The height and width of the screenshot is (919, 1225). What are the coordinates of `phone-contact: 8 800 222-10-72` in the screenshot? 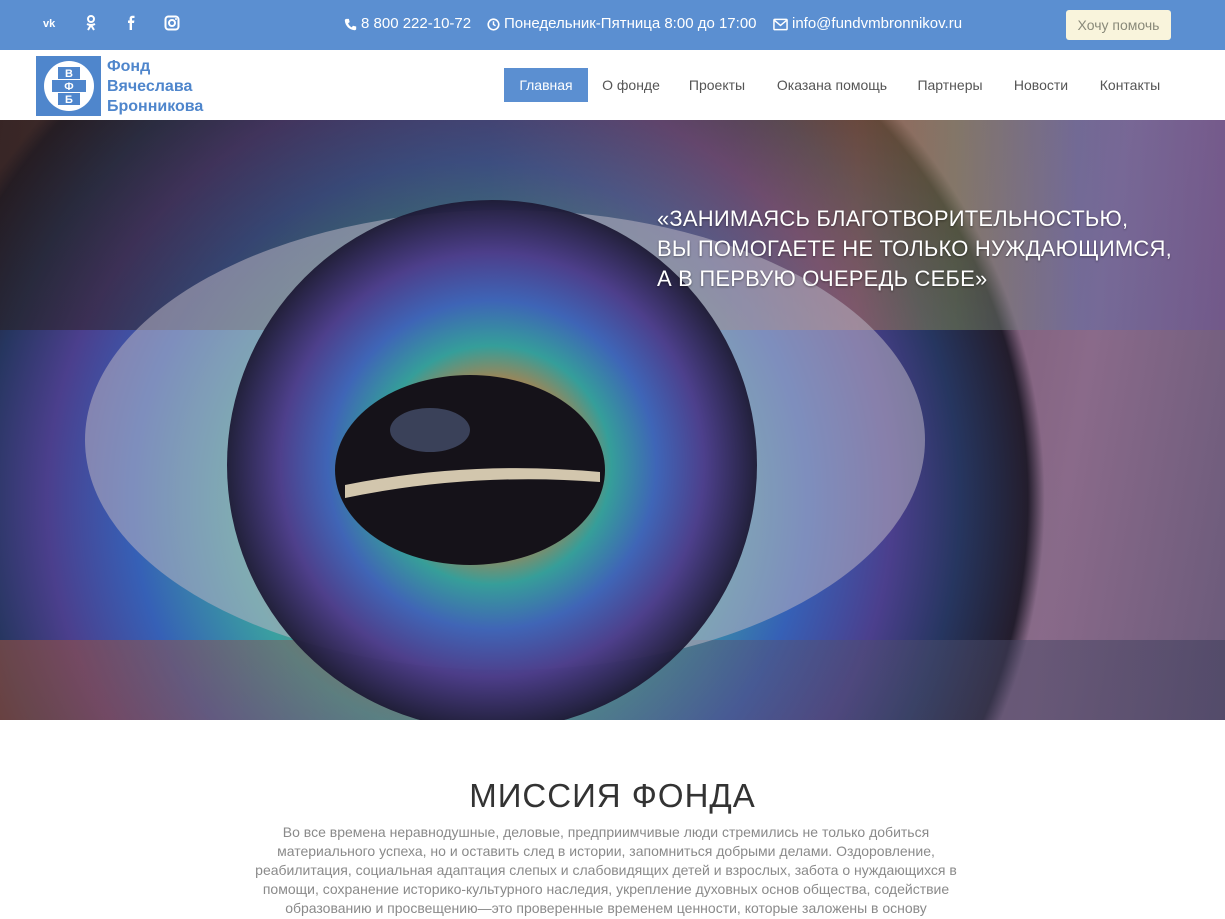 It's located at (407, 24).